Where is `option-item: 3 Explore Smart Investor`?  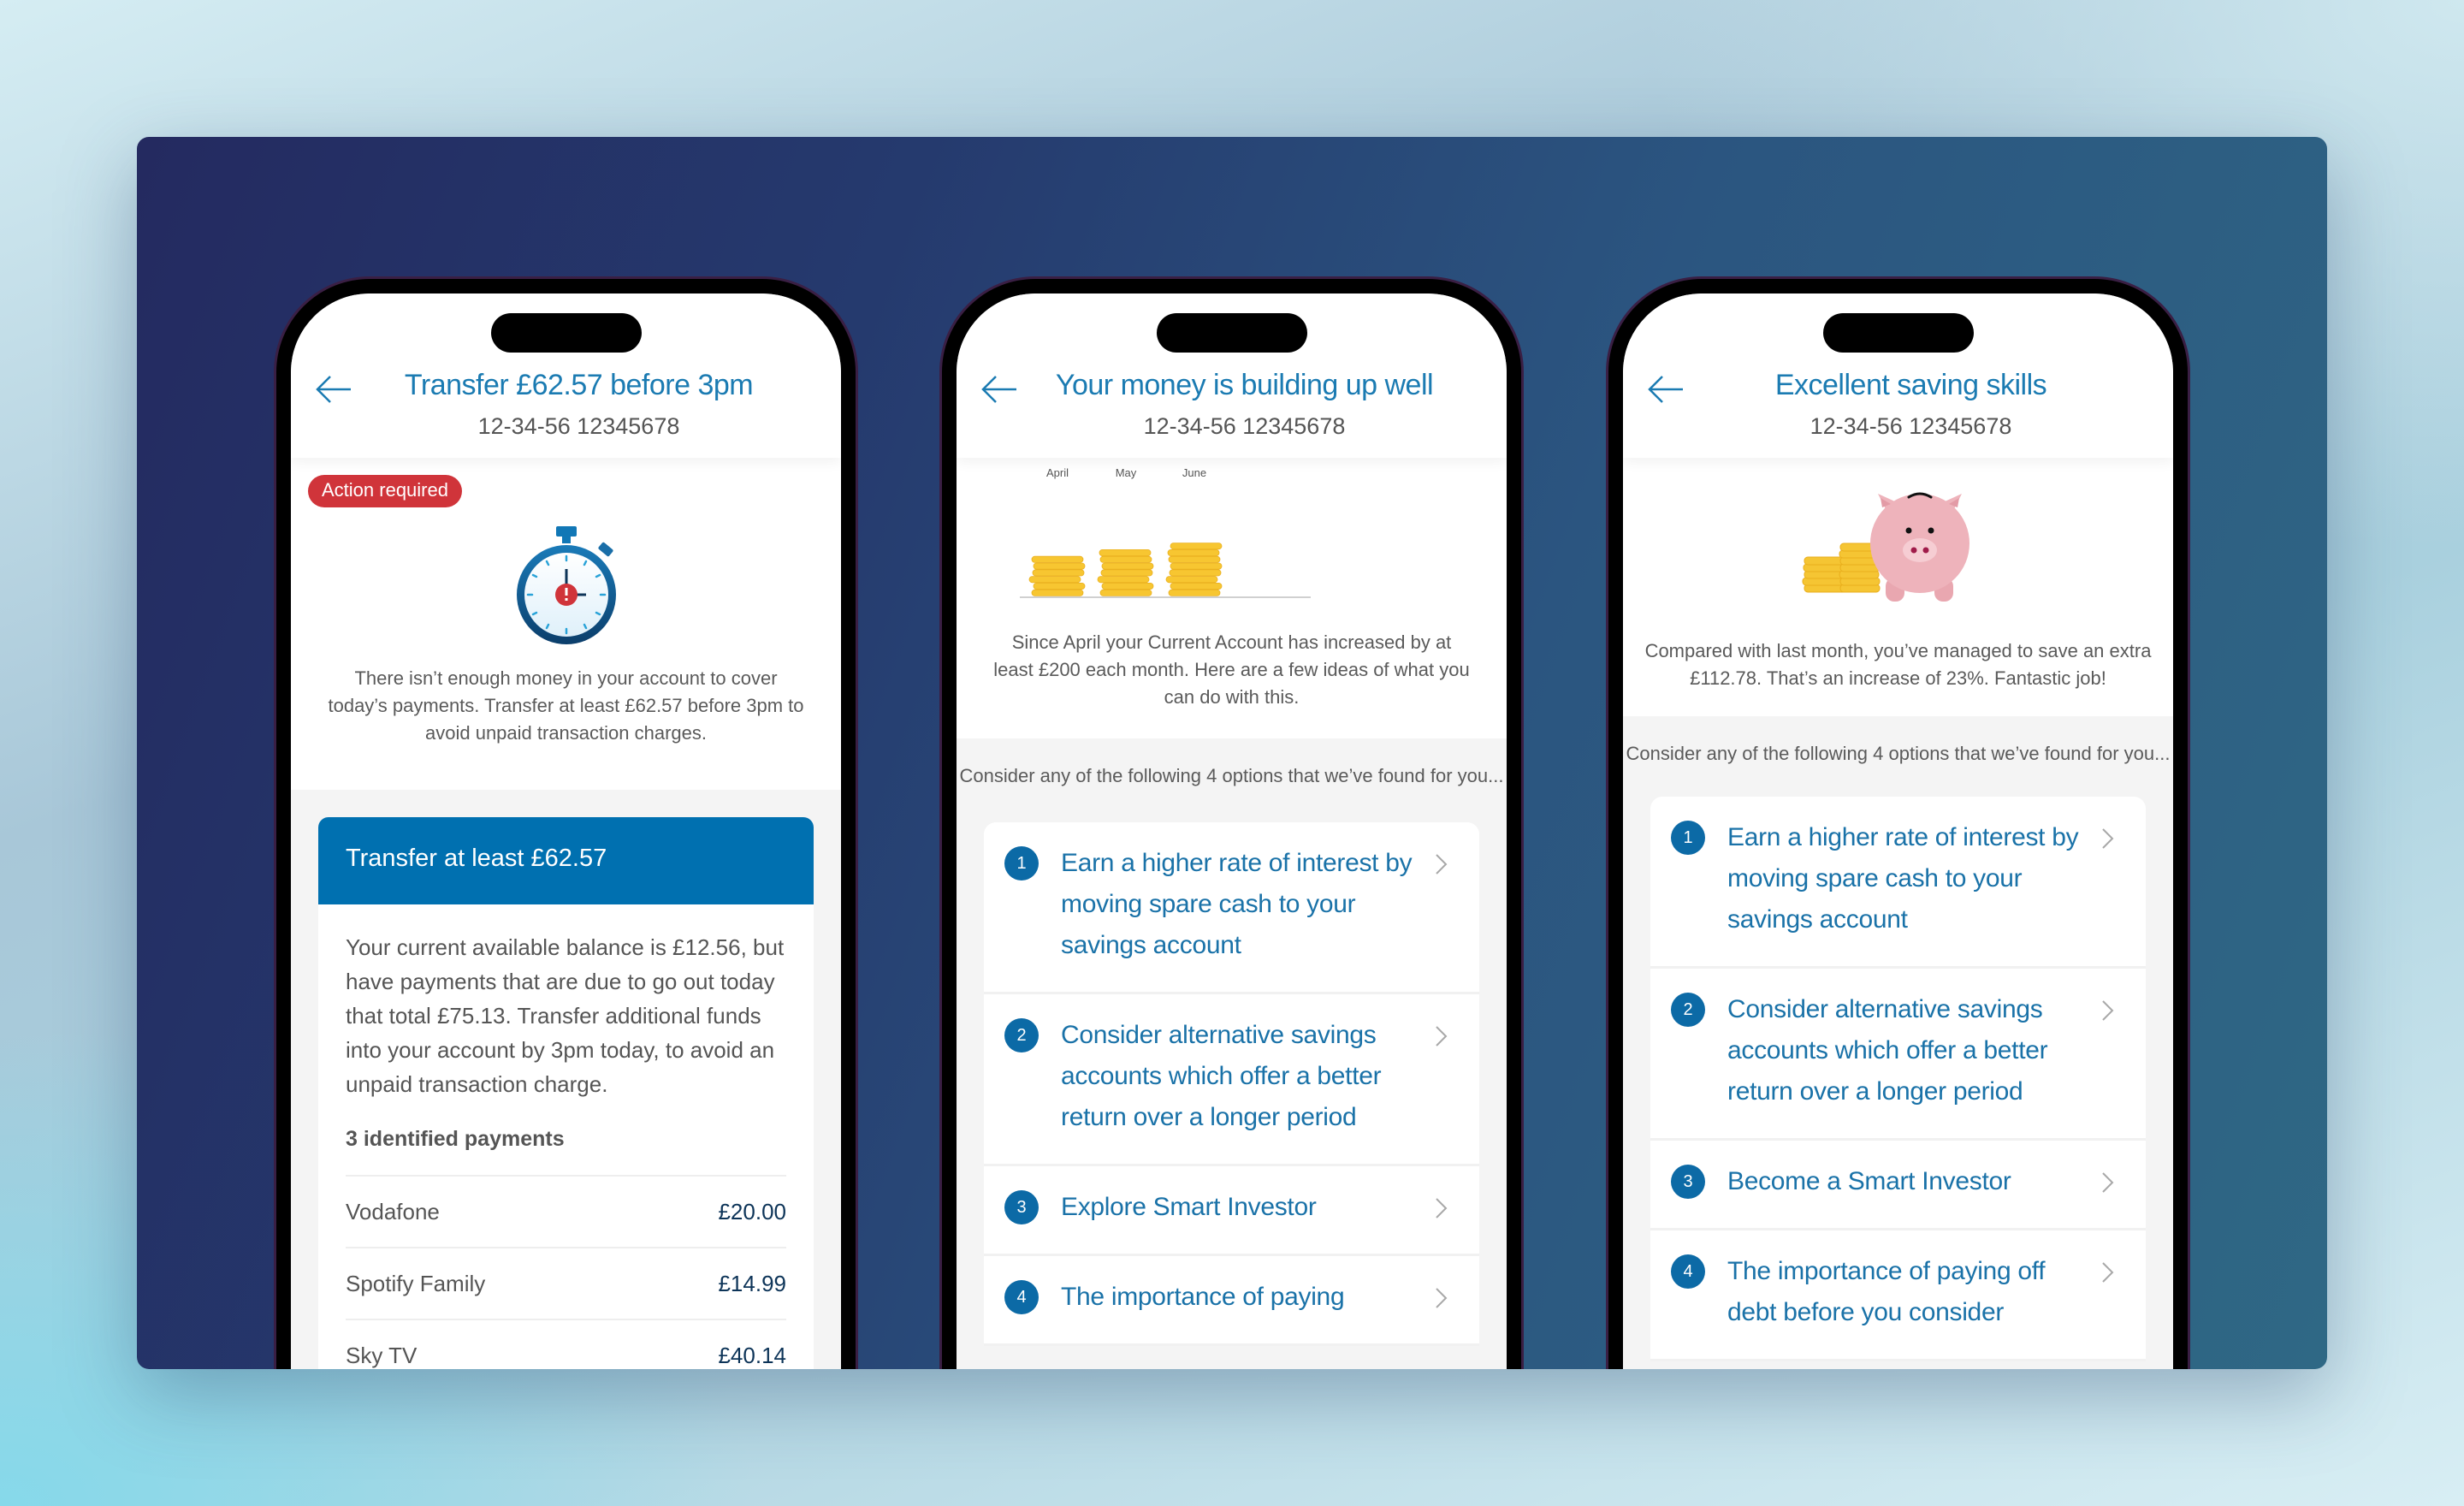 option-item: 3 Explore Smart Investor is located at coordinates (1231, 1211).